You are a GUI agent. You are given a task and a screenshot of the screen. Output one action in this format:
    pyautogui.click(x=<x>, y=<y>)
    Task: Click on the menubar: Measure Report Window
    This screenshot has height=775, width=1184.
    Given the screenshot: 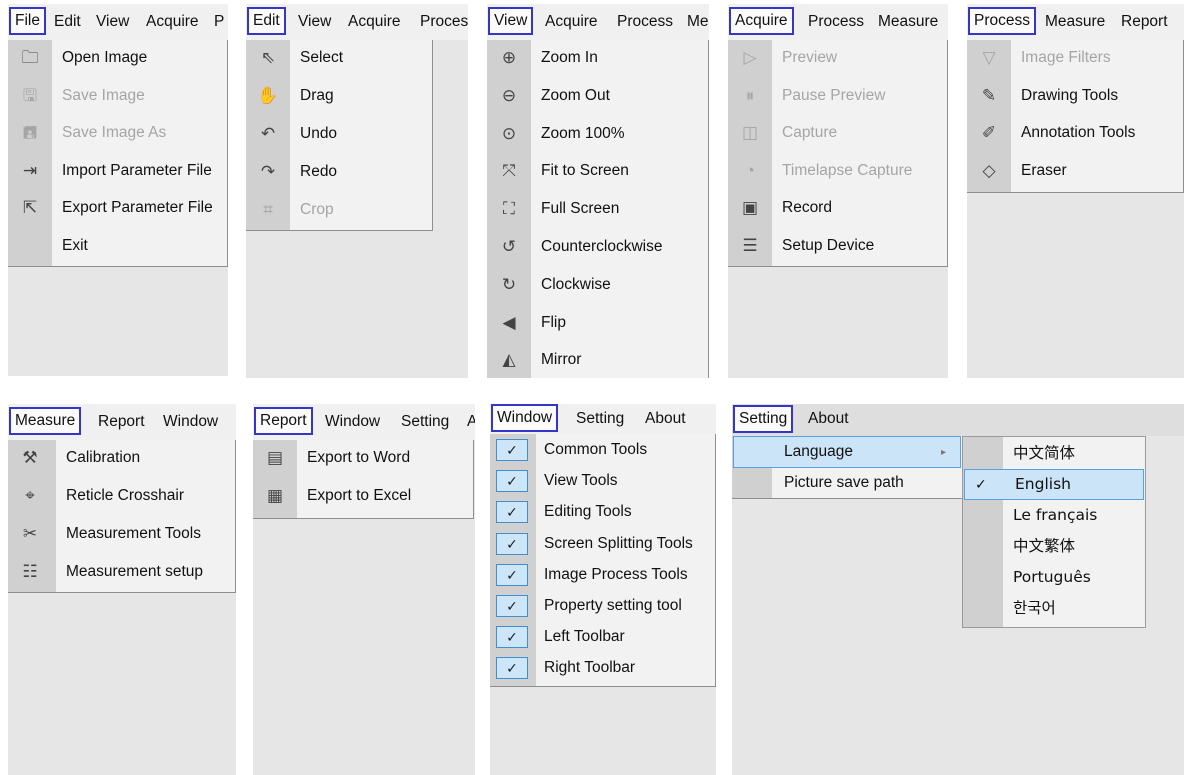 What is the action you would take?
    pyautogui.click(x=122, y=422)
    